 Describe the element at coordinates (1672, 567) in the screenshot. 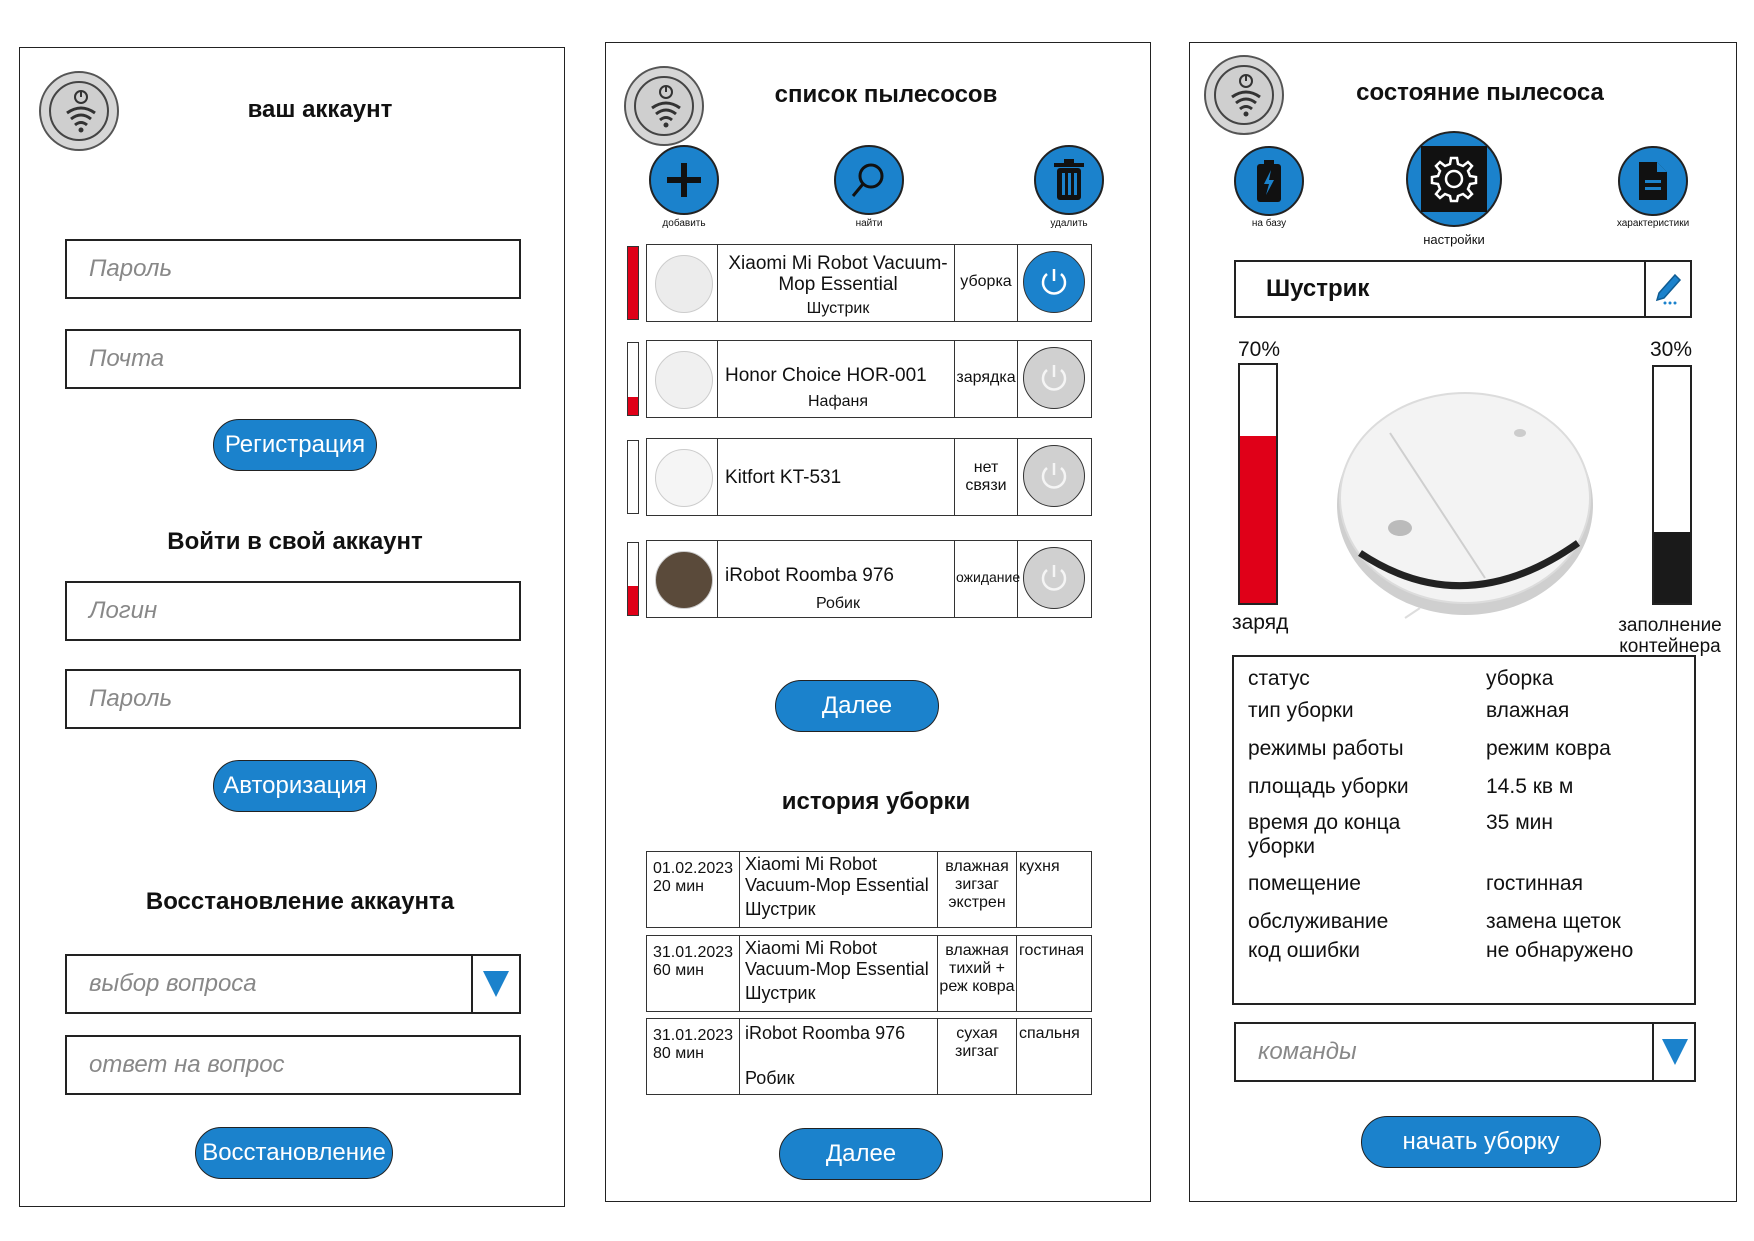

I see `container-gauge-fill` at that location.